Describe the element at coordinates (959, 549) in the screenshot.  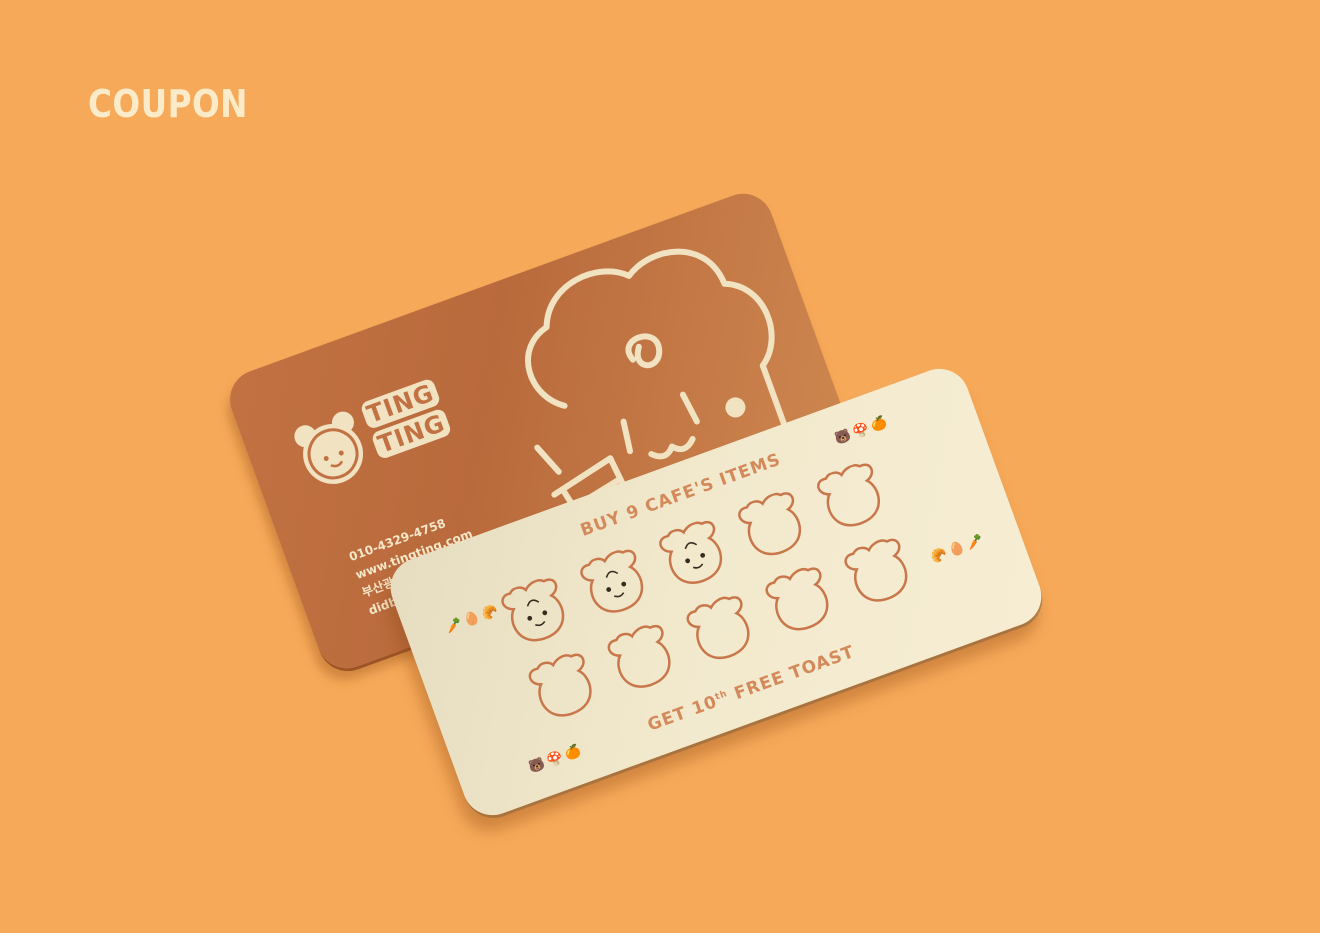
I see `food-icons-right: 🥐🥚🥕` at that location.